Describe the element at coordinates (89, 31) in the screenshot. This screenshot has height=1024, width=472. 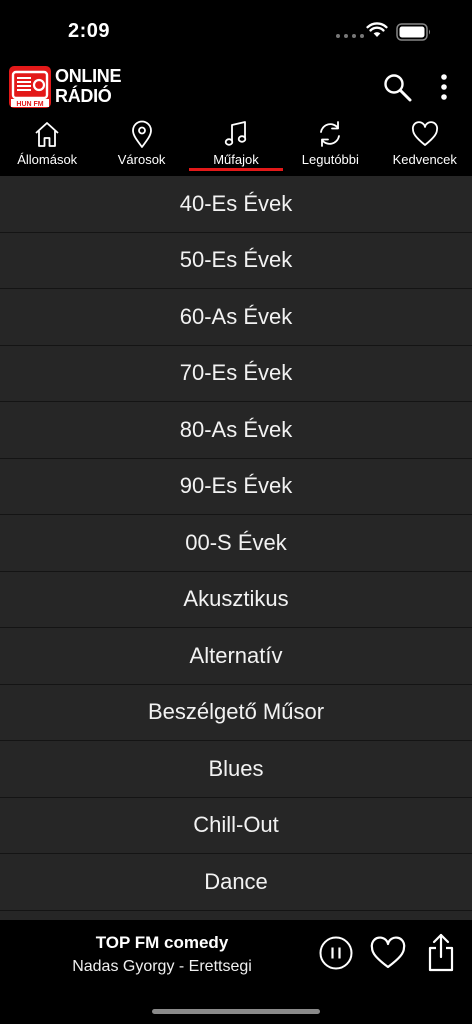
I see `status-time: 2:09` at that location.